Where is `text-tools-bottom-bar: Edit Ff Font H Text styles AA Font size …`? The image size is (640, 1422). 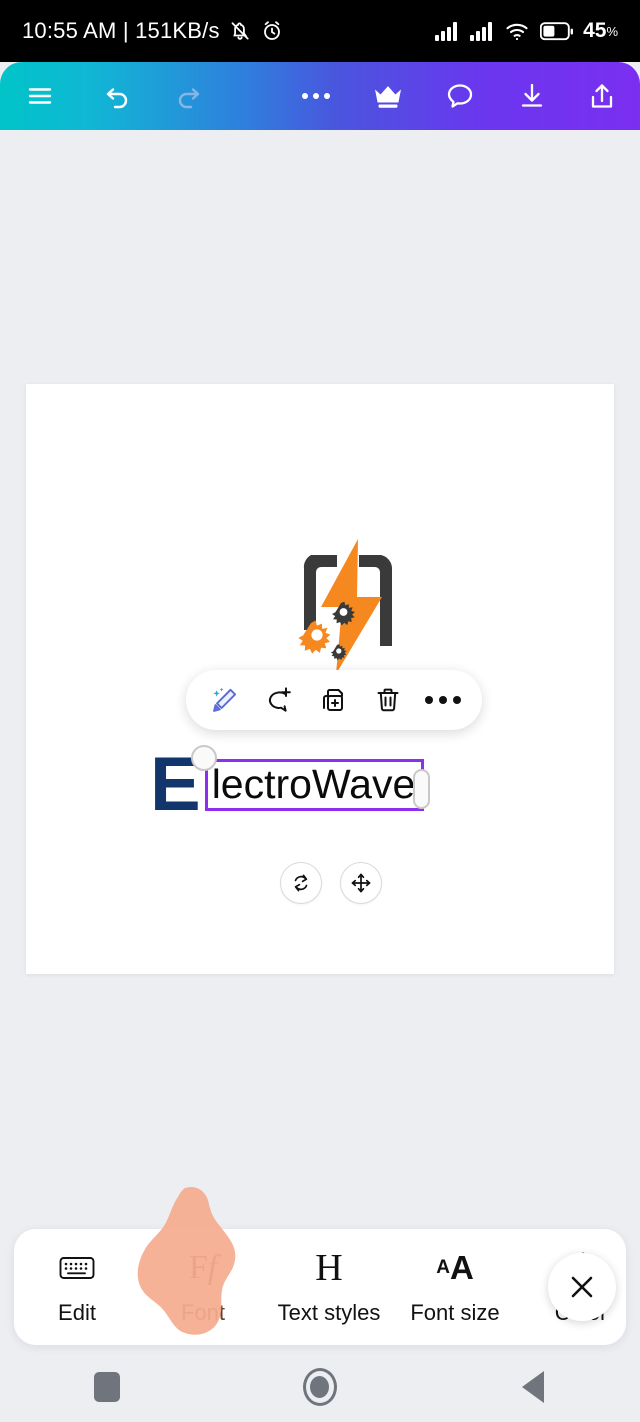 text-tools-bottom-bar: Edit Ff Font H Text styles AA Font size … is located at coordinates (320, 1287).